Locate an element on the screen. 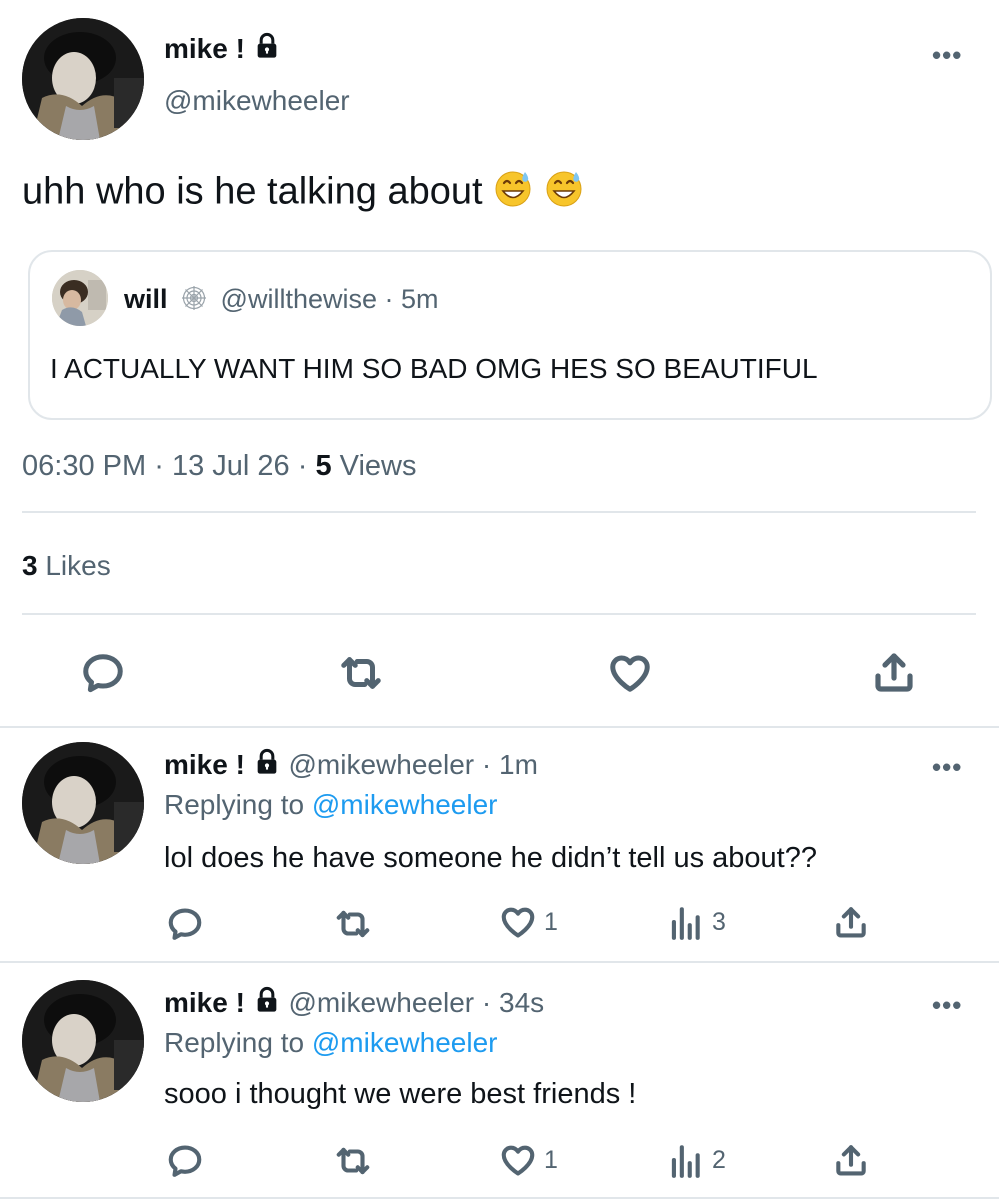 Image resolution: width=999 pixels, height=1200 pixels. views-label: Views is located at coordinates (378, 466).